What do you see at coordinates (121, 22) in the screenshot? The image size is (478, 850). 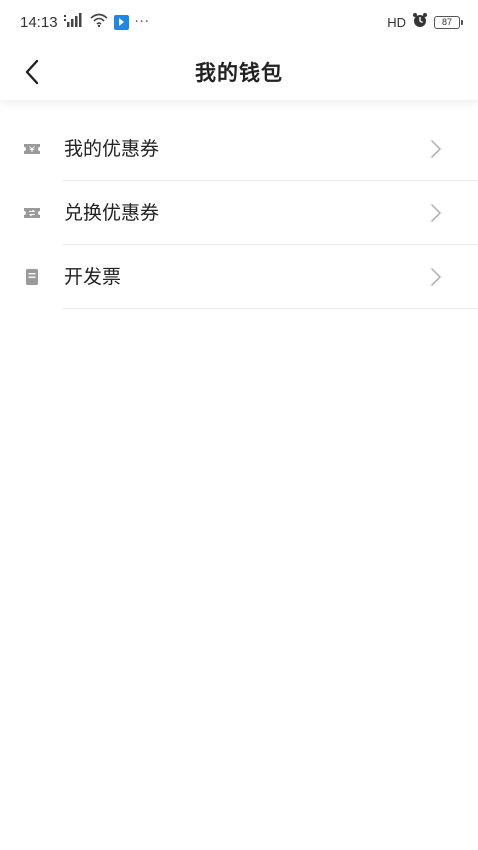 I see `app-notification-icon` at bounding box center [121, 22].